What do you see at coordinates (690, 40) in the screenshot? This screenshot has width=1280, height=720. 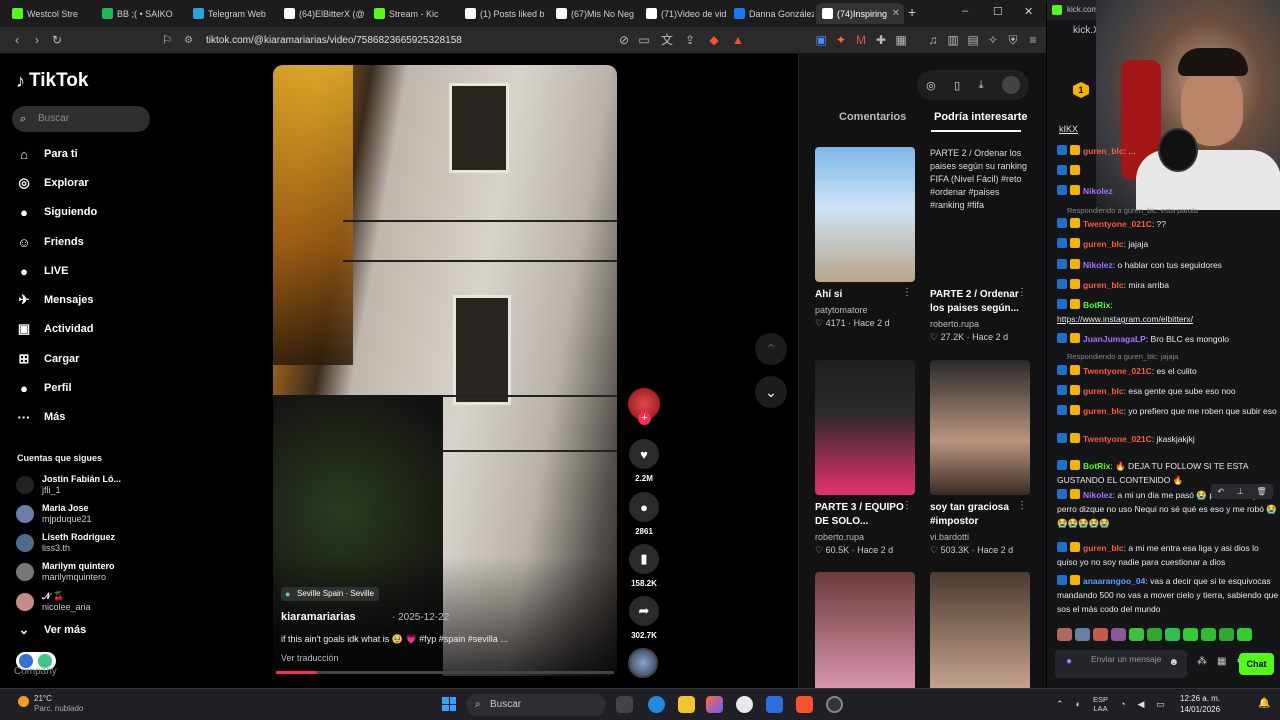 I see `share-icon: ⇪` at bounding box center [690, 40].